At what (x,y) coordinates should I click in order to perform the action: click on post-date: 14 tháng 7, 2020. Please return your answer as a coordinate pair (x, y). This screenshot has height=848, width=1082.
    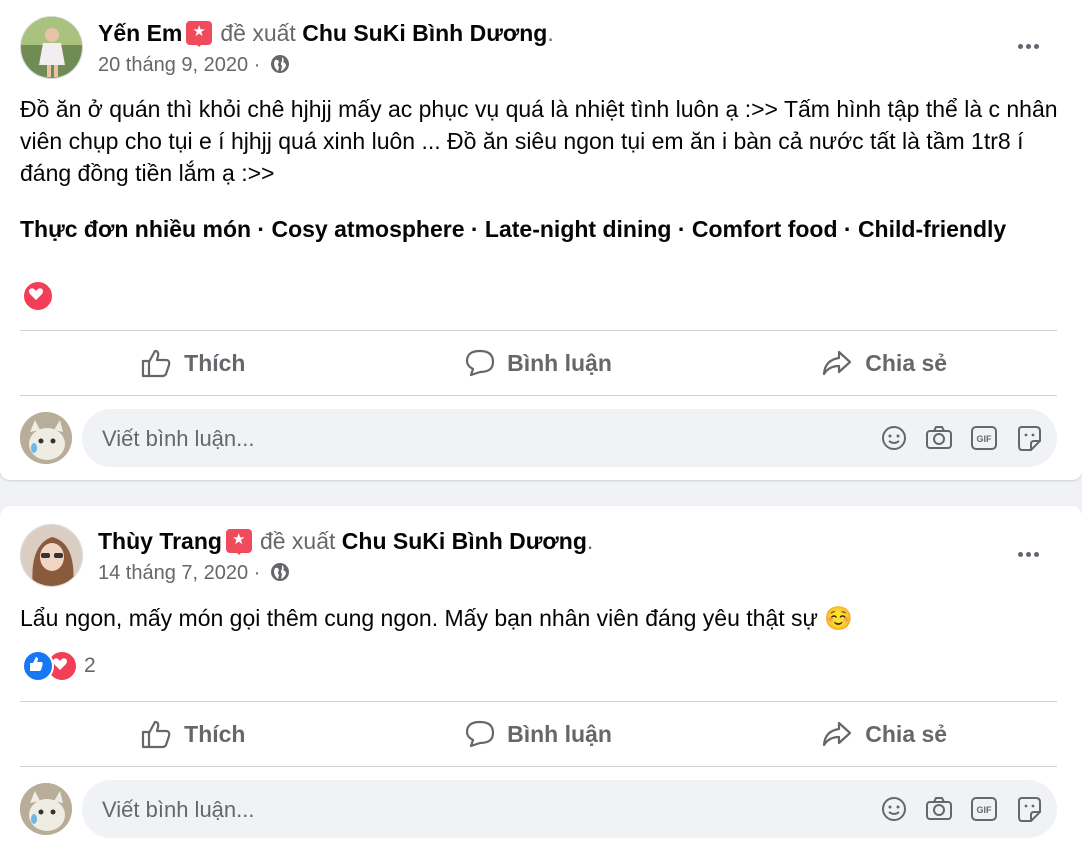
    Looking at the image, I should click on (173, 573).